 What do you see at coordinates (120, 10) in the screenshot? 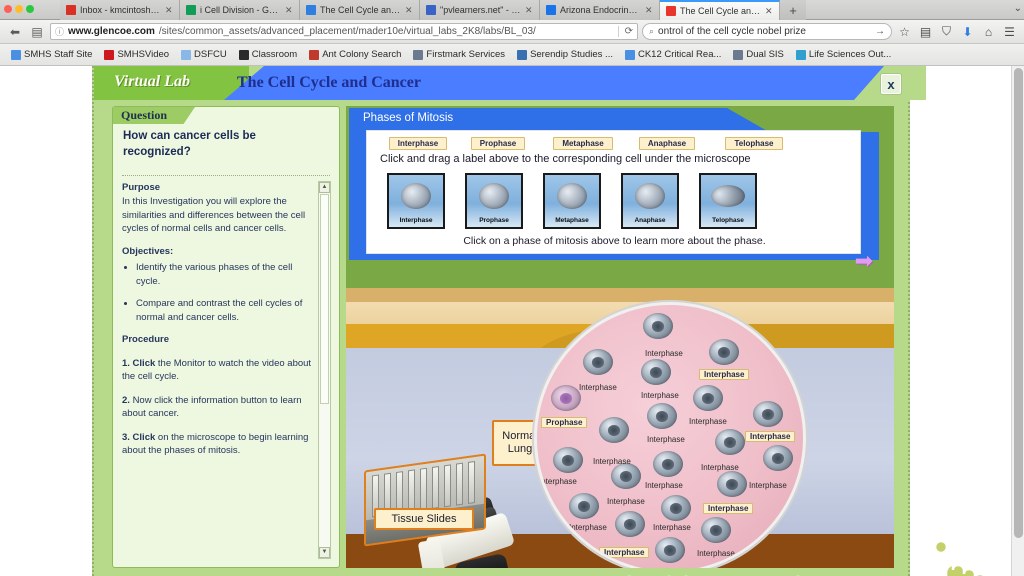
I see `browser-tab-0: Inbox - kmcintosh@p... ✕` at bounding box center [120, 10].